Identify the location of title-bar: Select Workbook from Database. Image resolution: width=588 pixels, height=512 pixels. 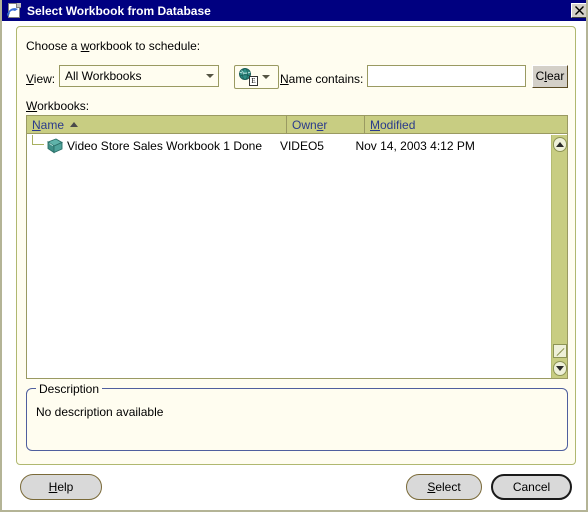
(294, 10).